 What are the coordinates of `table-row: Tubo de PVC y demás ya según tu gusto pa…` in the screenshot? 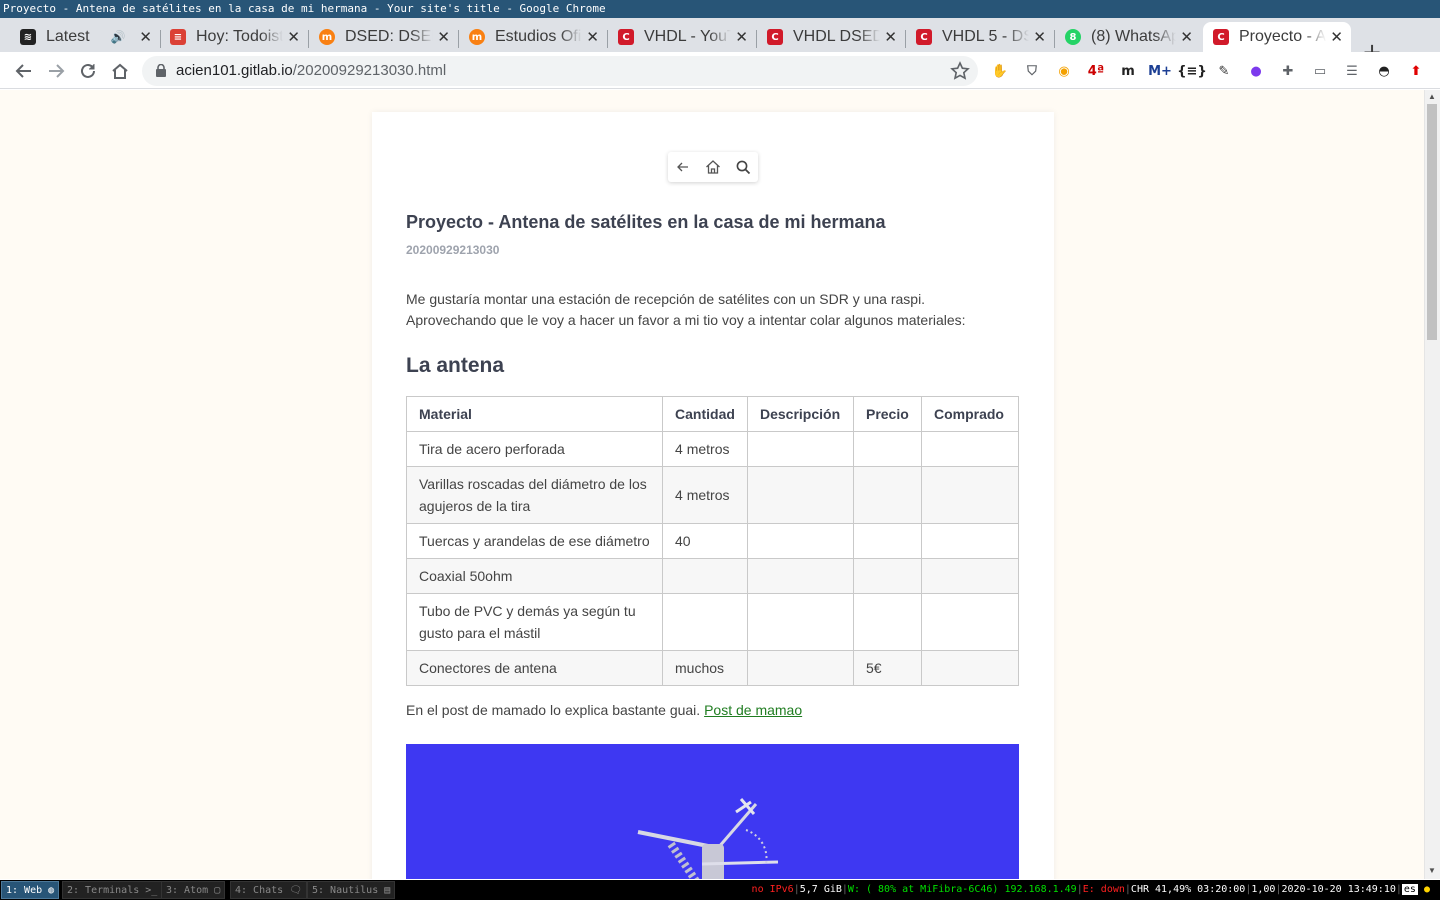 It's located at (712, 622).